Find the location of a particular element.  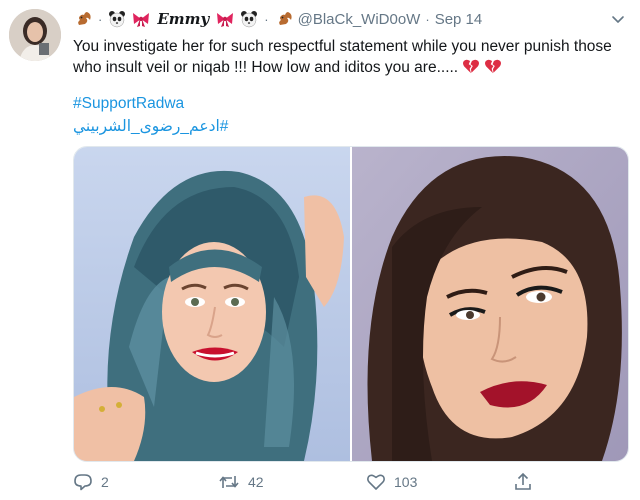

heart-icon is located at coordinates (376, 482).